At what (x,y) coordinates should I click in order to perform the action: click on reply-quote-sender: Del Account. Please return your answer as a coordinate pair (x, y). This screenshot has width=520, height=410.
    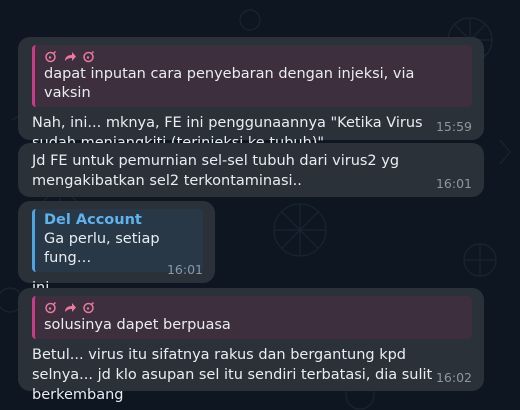
    Looking at the image, I should click on (93, 220).